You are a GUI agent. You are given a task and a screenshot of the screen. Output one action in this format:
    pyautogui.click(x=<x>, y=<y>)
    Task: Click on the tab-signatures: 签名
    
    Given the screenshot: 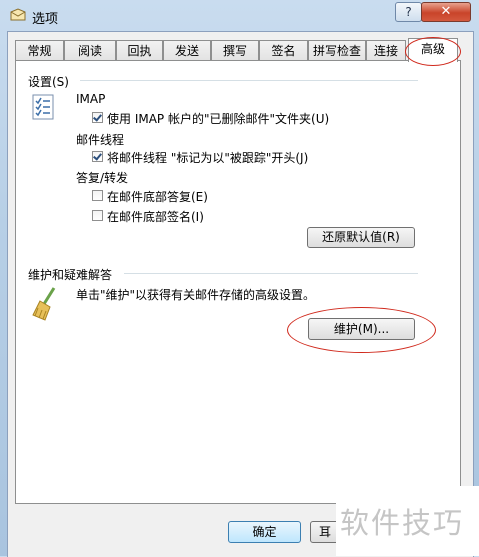 What is the action you would take?
    pyautogui.click(x=283, y=50)
    